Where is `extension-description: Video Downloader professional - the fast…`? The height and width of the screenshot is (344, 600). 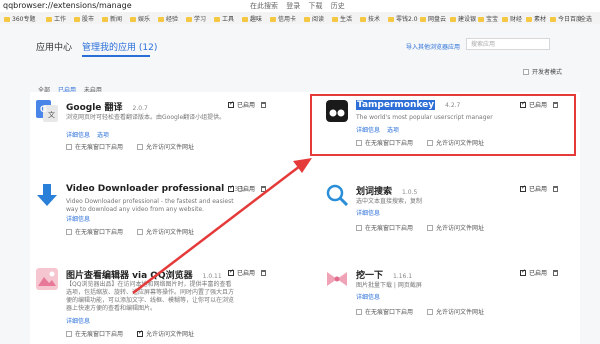
extension-description: Video Downloader professional - the fast… is located at coordinates (150, 205).